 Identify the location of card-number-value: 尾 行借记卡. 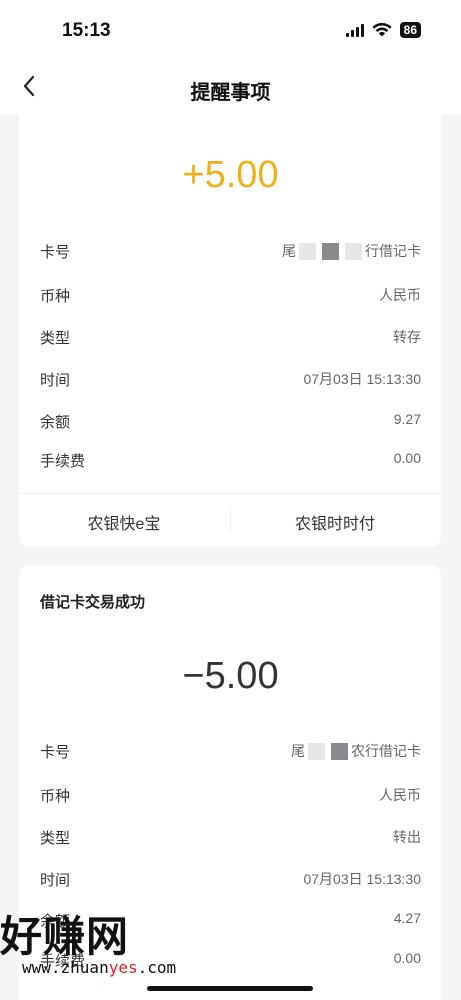
(351, 251).